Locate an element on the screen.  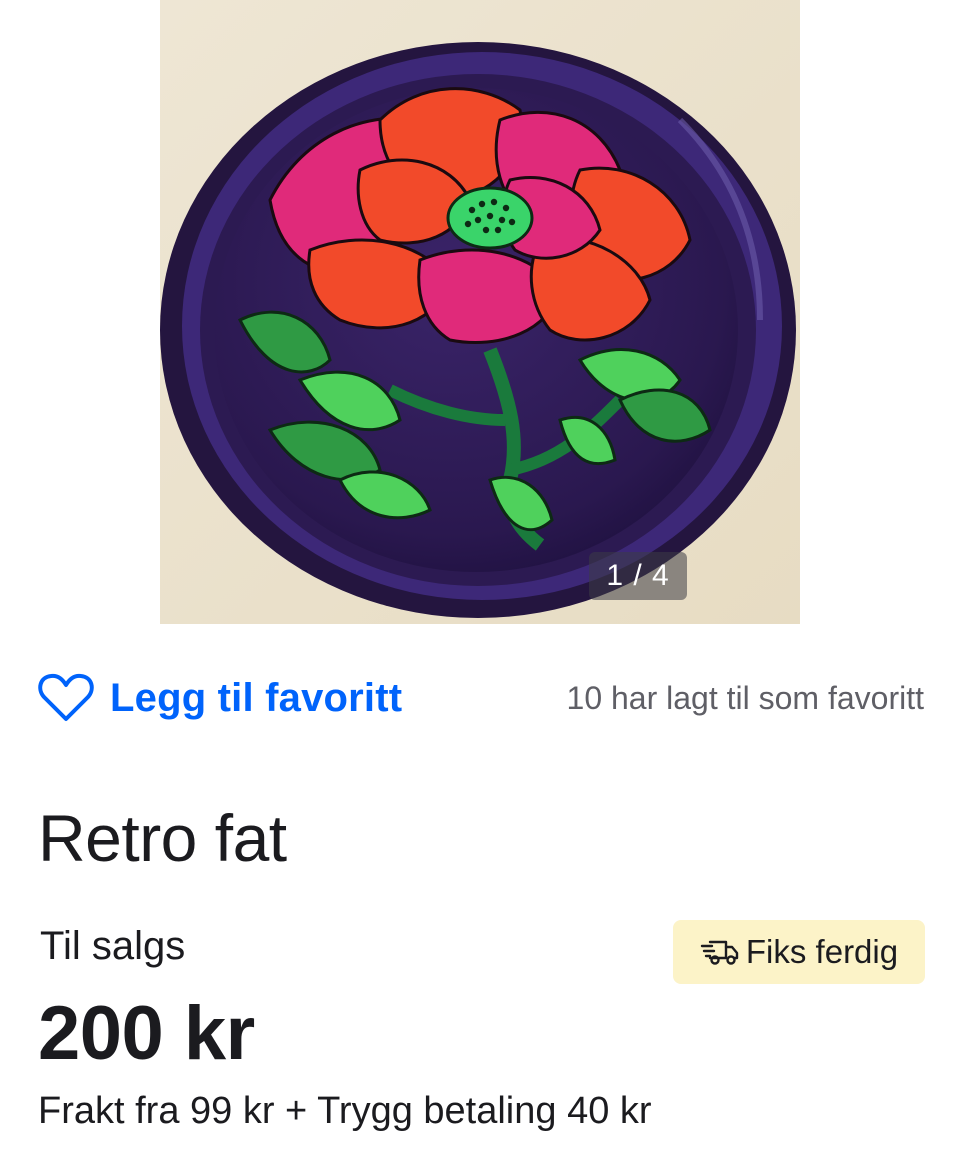
add-to-favorites-label: Legg til favoritt is located at coordinates (256, 697).